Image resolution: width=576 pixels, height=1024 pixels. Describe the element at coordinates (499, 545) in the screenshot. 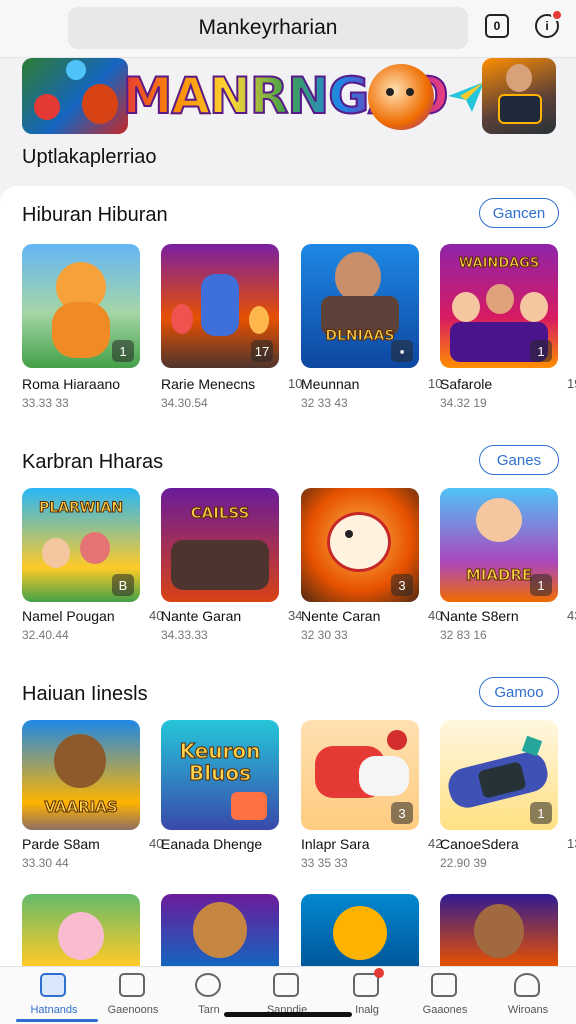

I see `game-thumbnail: MIADRE 1` at that location.